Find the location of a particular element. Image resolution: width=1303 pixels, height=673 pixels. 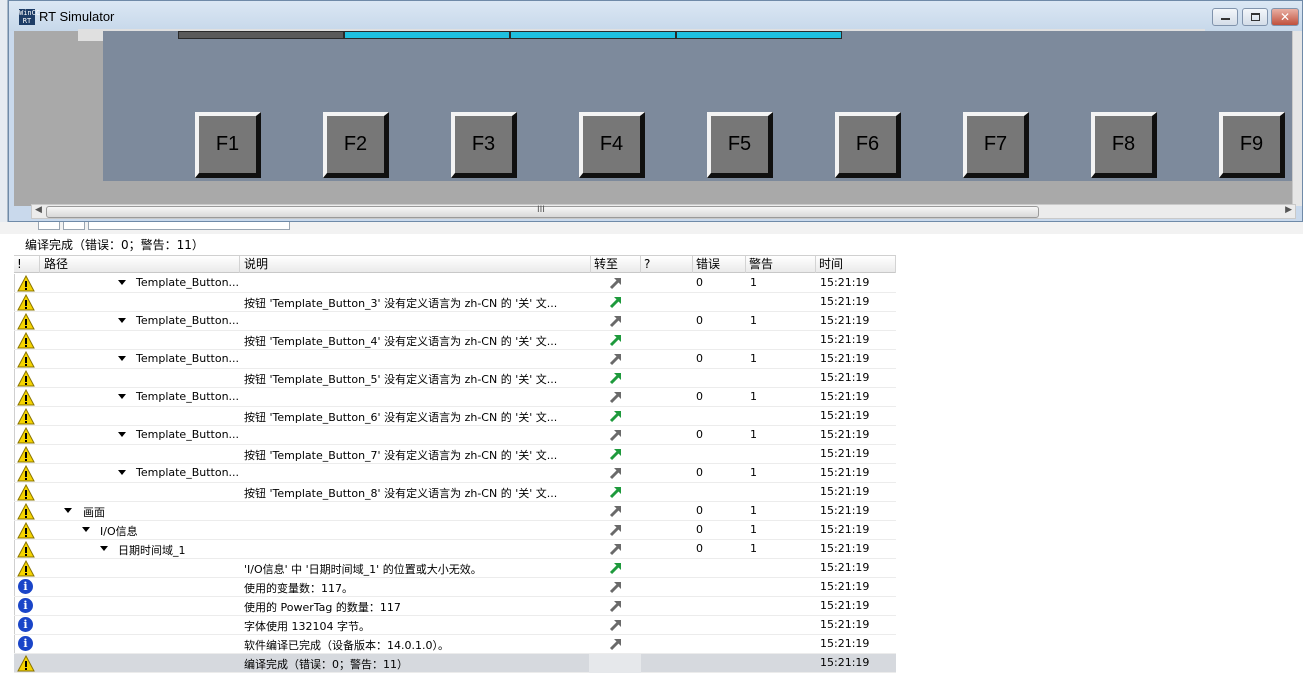

column-header-errors: 错误 is located at coordinates (719, 264).